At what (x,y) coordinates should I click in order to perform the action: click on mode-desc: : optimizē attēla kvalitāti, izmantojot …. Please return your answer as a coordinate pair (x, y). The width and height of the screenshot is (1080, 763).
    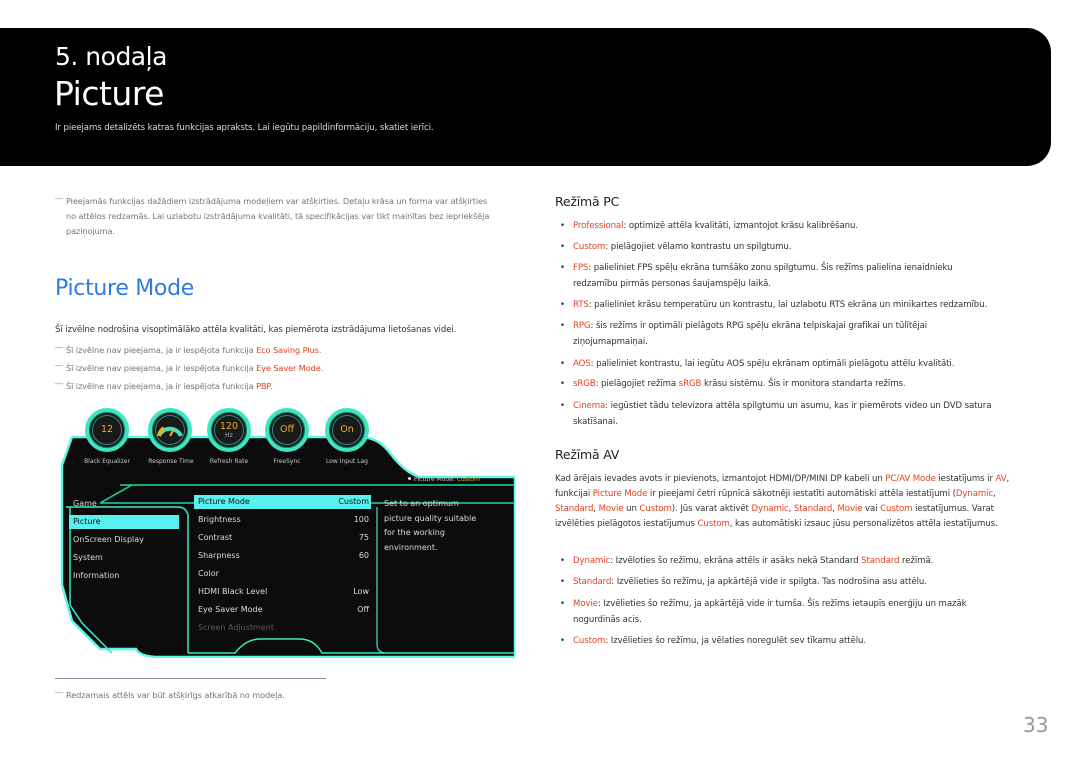
    Looking at the image, I should click on (740, 226).